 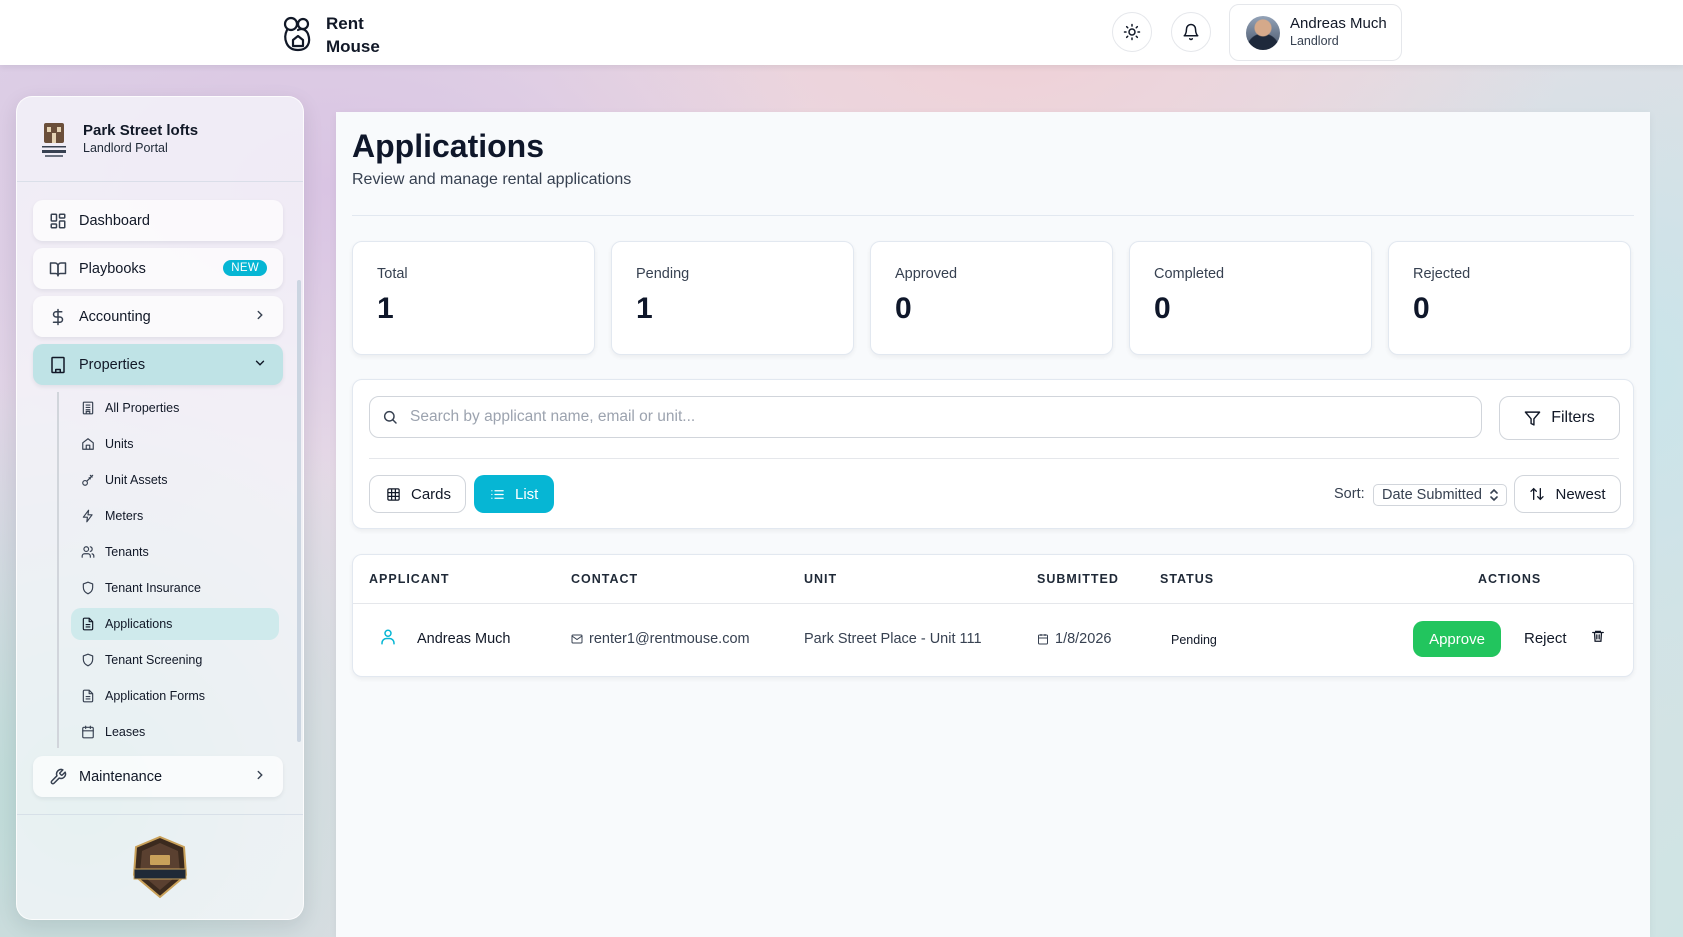 What do you see at coordinates (1432, 495) in the screenshot?
I see `sort-value: Date Submitted` at bounding box center [1432, 495].